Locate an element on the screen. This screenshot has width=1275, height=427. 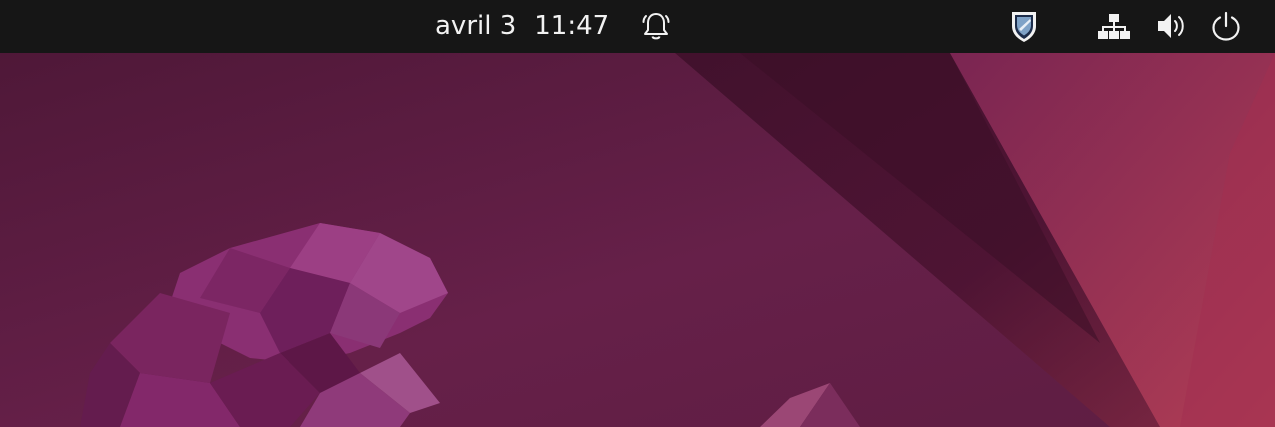
notification-bell-icon is located at coordinates (656, 26).